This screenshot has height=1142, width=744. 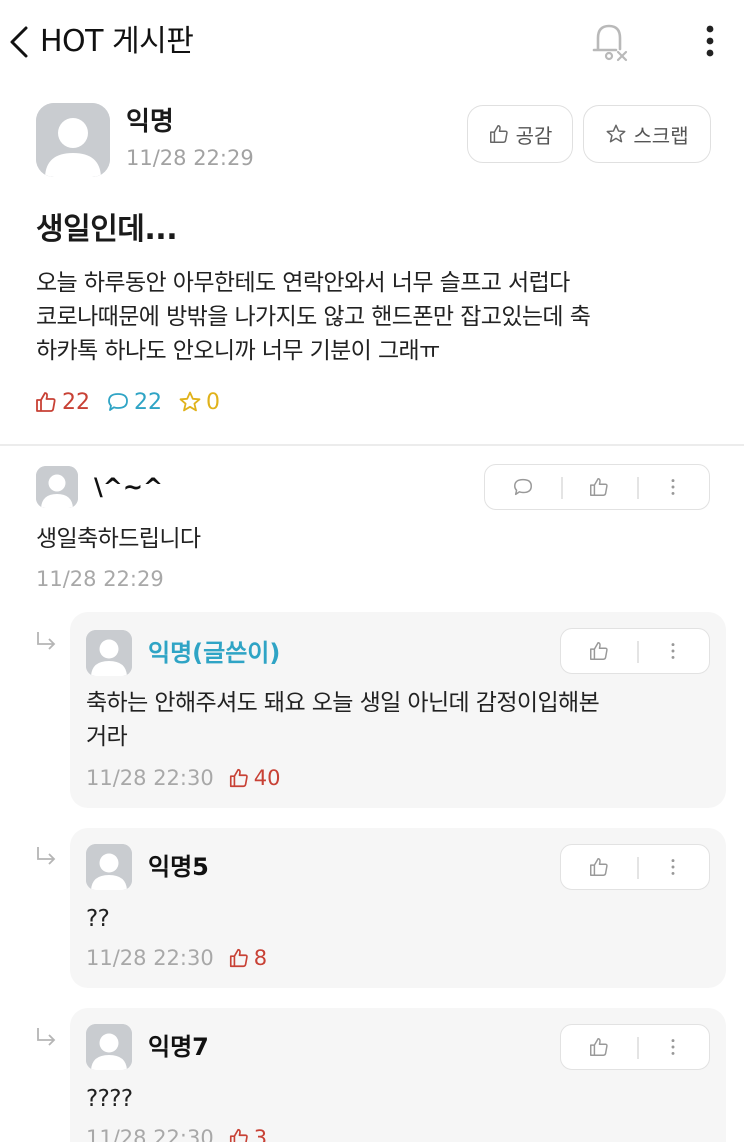 I want to click on reply-text-line: 거라, so click(x=107, y=737).